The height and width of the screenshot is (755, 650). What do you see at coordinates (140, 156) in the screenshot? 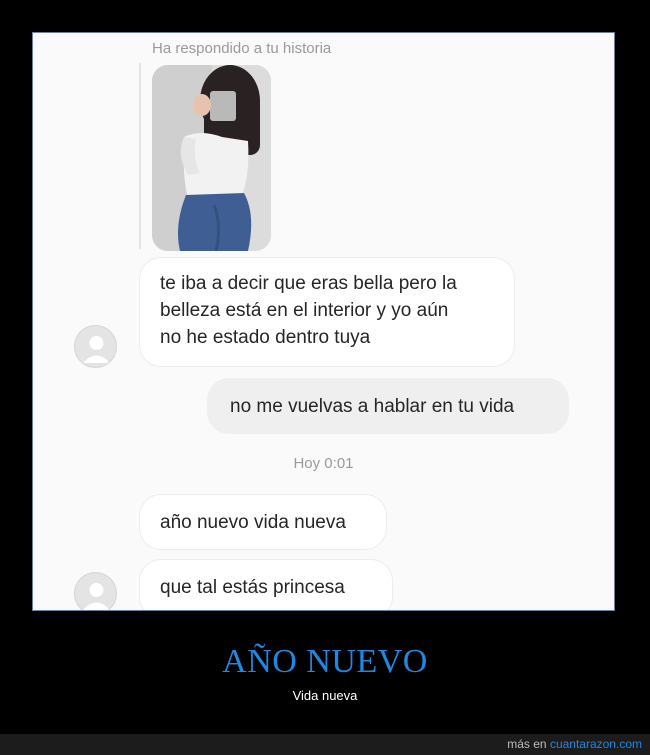
I see `story-quote-line` at bounding box center [140, 156].